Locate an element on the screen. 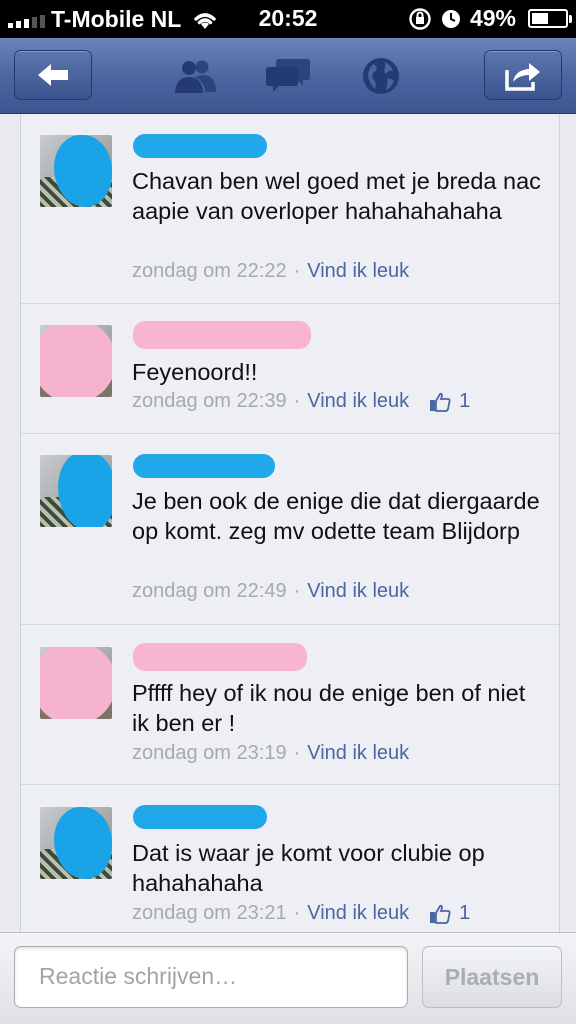  comment-composer: Reactie schrijven… Plaatsen is located at coordinates (288, 978).